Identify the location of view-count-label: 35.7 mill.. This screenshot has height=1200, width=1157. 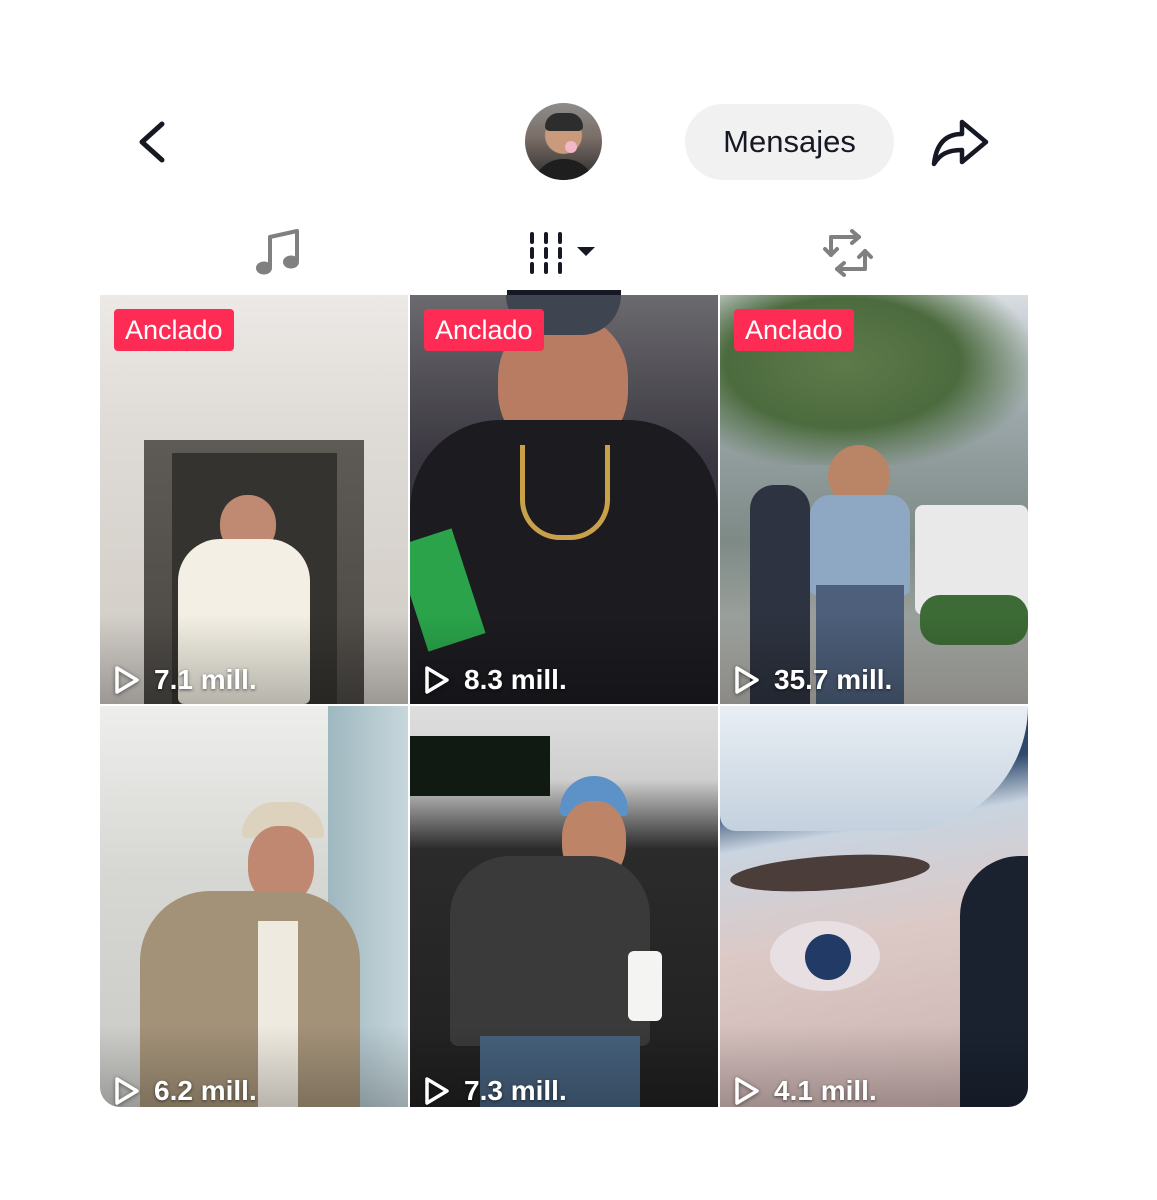
(833, 679).